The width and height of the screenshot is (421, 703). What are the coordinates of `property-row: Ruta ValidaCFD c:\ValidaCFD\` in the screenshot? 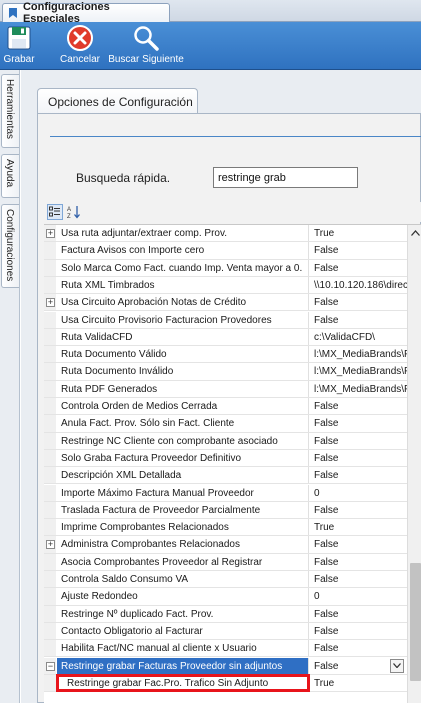 It's located at (225, 337).